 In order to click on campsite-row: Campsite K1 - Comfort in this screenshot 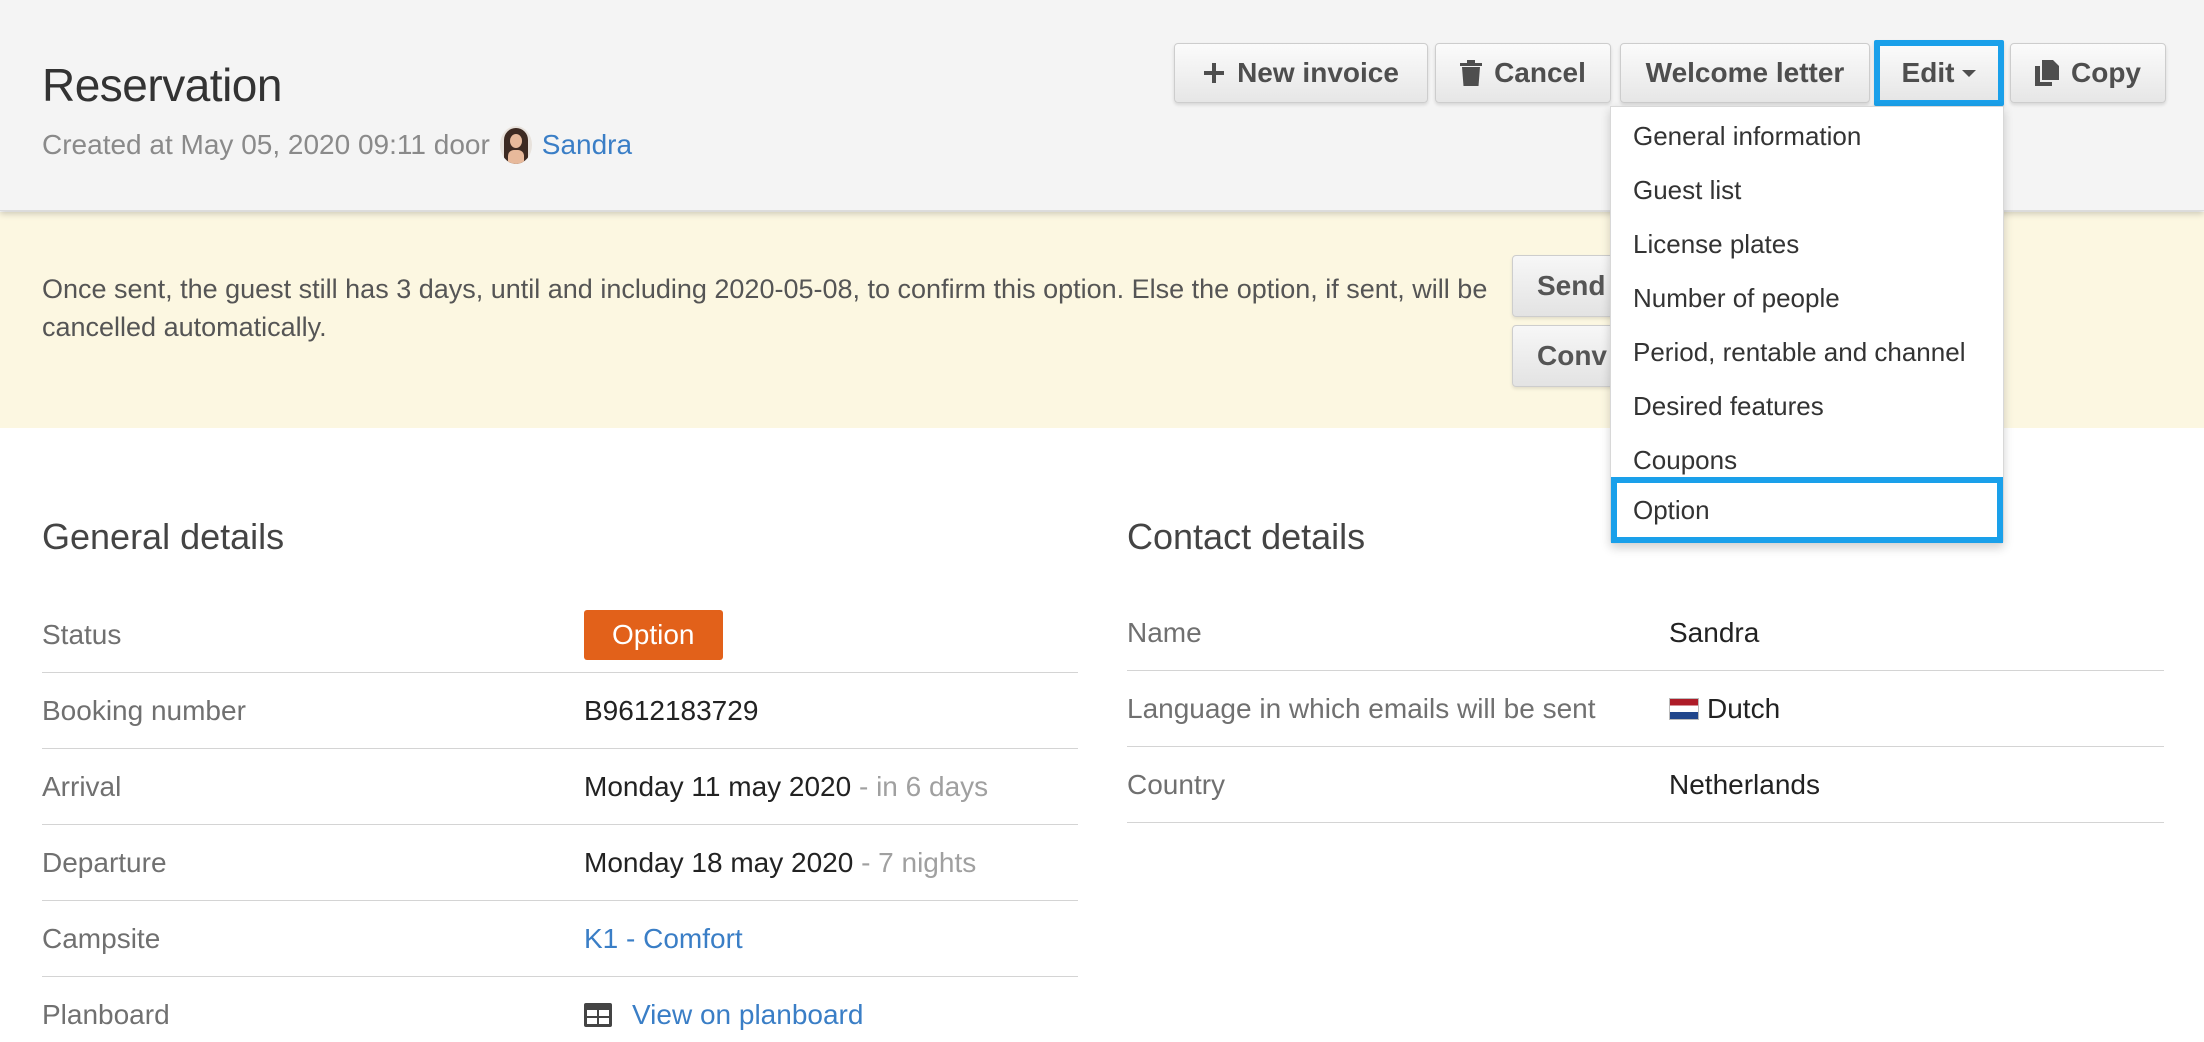, I will do `click(560, 939)`.